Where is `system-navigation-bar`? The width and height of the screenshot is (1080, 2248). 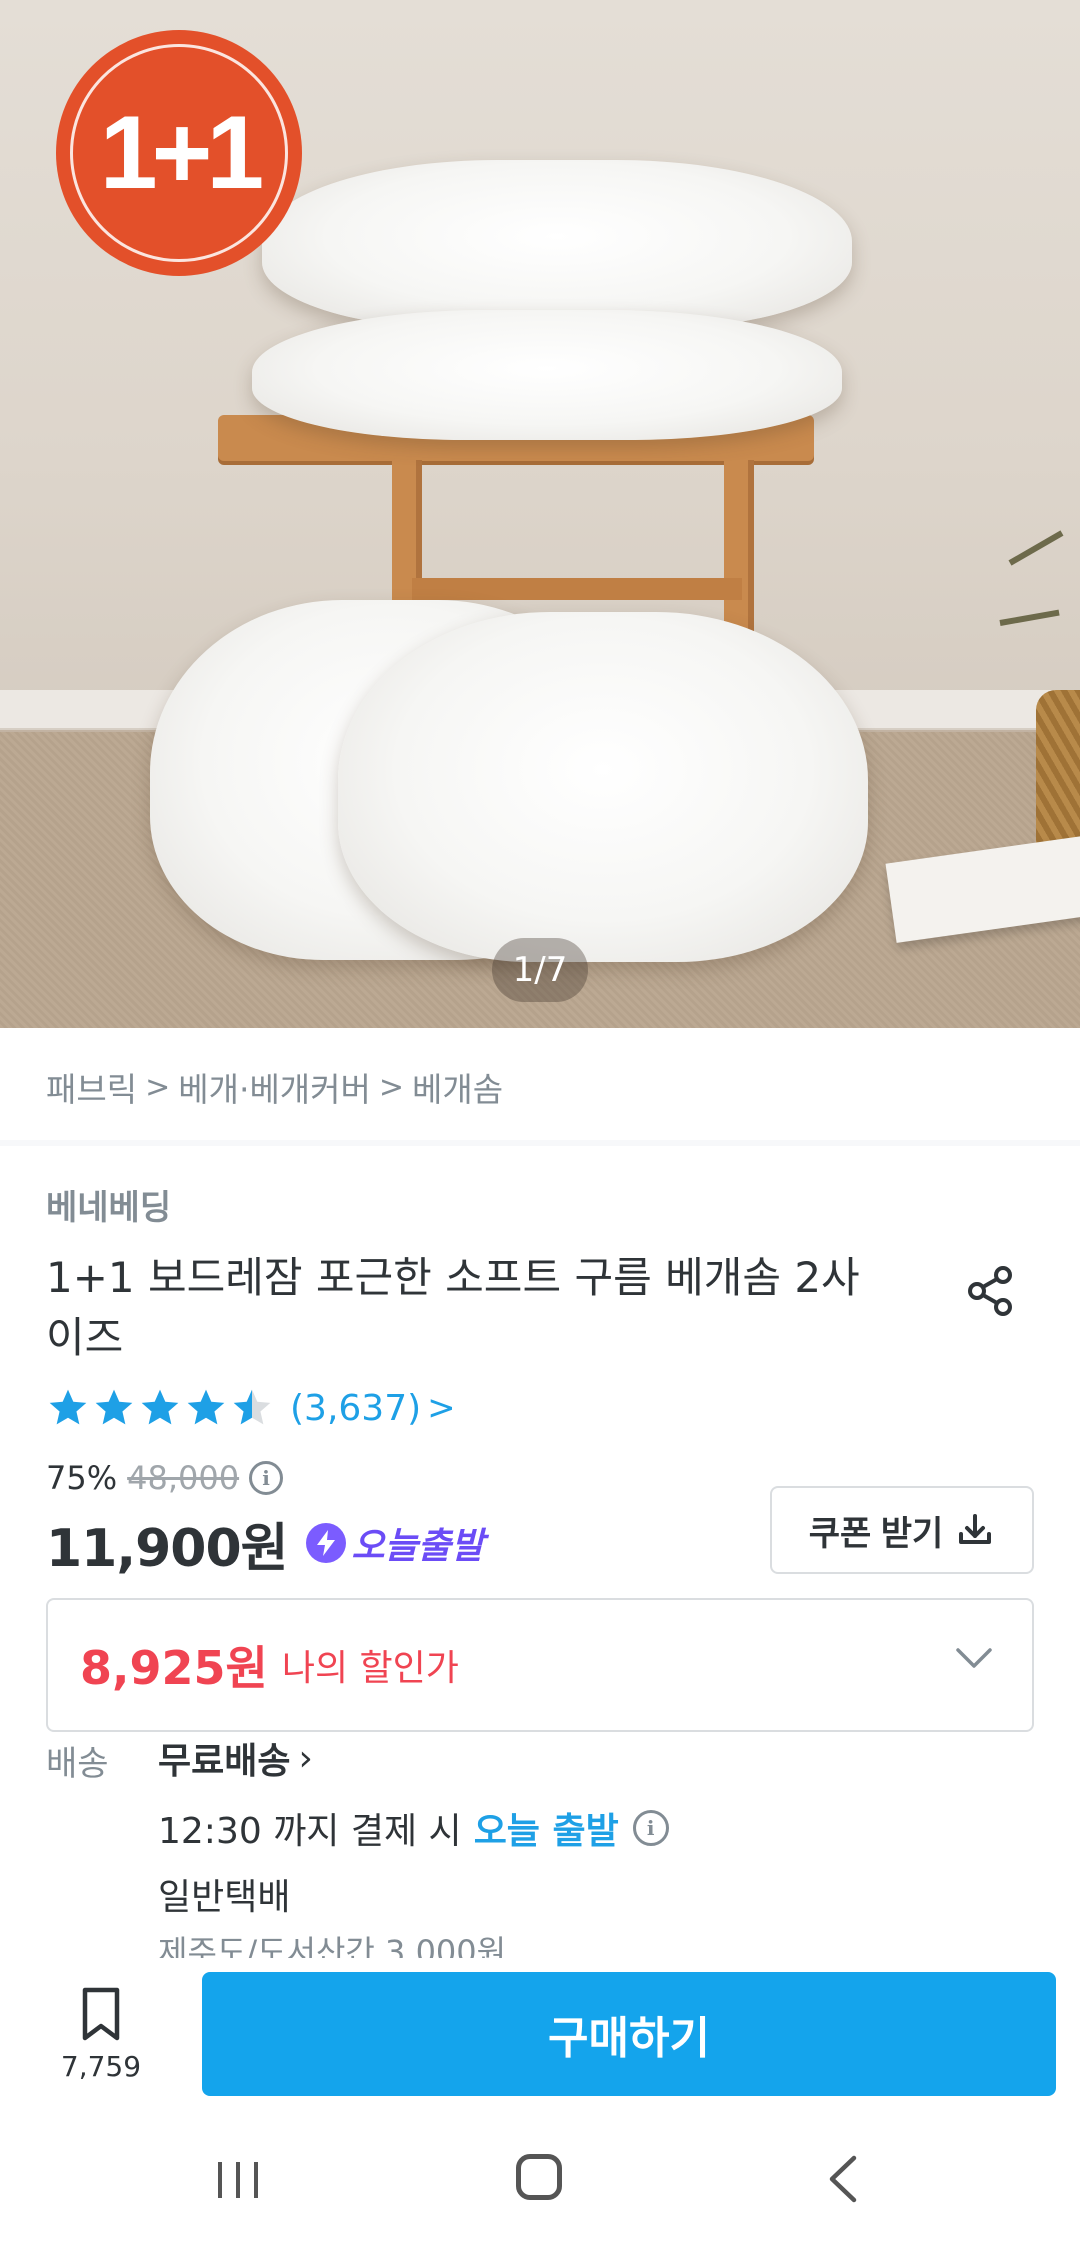 system-navigation-bar is located at coordinates (540, 2178).